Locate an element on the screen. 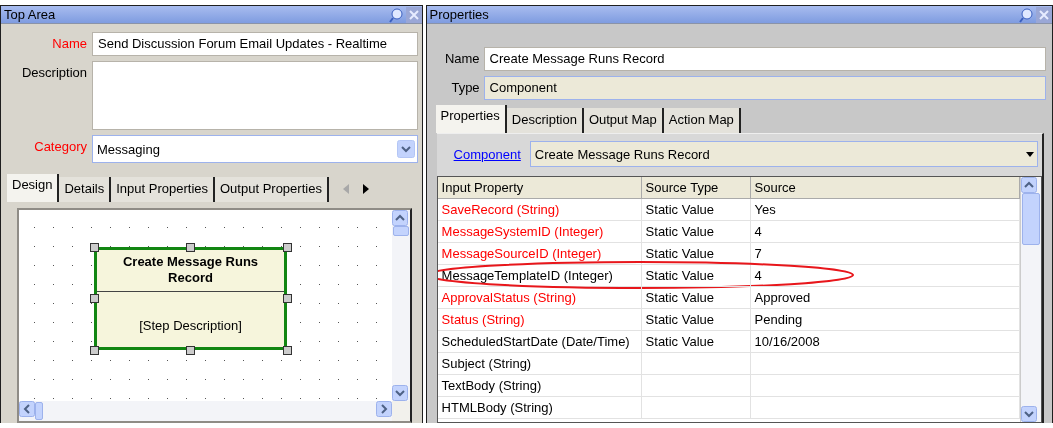 This screenshot has width=1053, height=428. table-cell: 10/16/2008 is located at coordinates (885, 342).